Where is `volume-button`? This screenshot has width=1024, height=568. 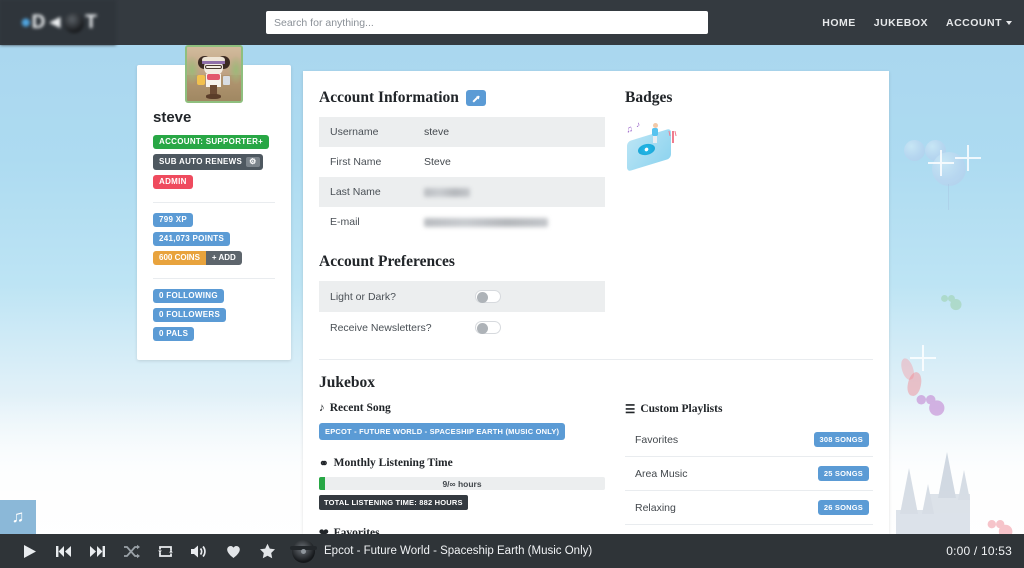
volume-button is located at coordinates (199, 551).